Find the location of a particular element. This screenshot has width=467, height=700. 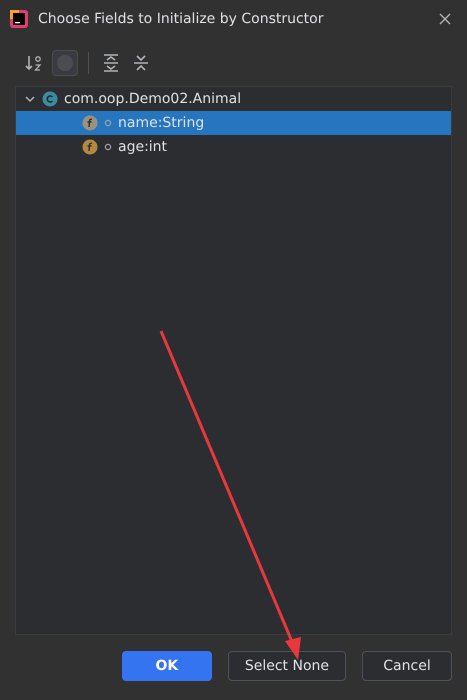

dialog-button: Cancel is located at coordinates (407, 666).